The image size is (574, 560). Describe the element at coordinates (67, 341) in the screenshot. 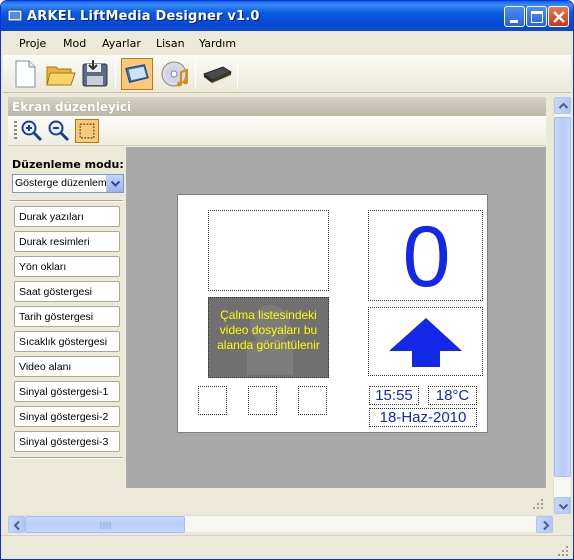

I see `side-button-sicaklik: Sıcaklık göstergesi` at that location.